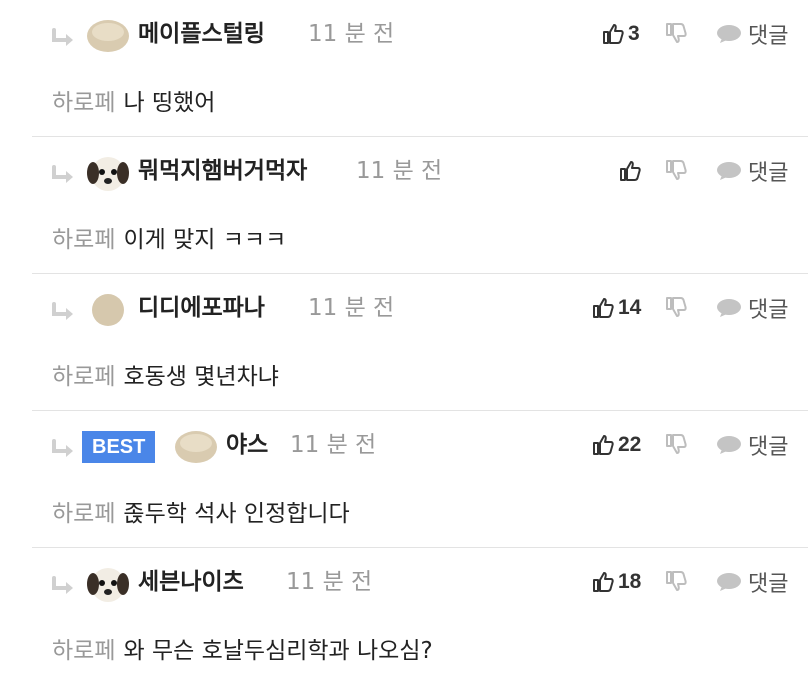 This screenshot has height=685, width=808. What do you see at coordinates (205, 240) in the screenshot?
I see `comment-text: 이게 맞지 ㅋㅋㅋ` at bounding box center [205, 240].